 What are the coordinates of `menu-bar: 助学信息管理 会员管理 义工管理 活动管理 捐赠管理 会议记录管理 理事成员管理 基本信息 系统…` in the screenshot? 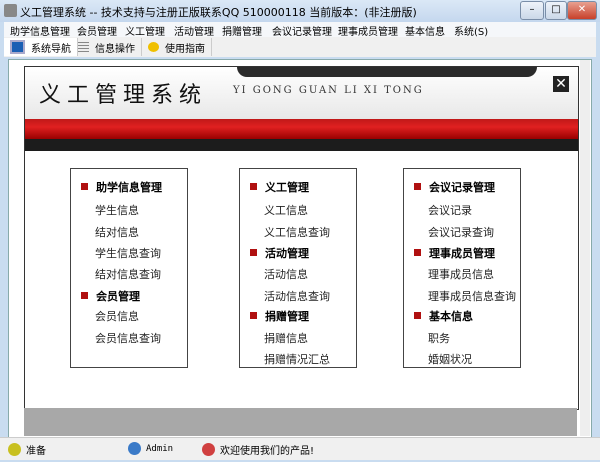 It's located at (300, 30).